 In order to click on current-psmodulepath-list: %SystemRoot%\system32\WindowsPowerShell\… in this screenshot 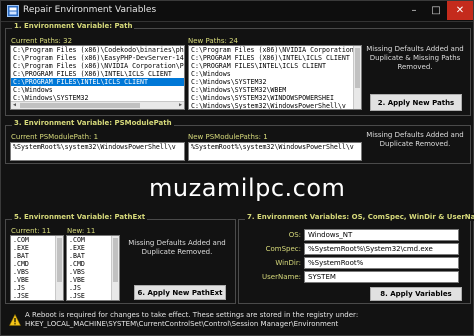, I will do `click(97, 151)`.